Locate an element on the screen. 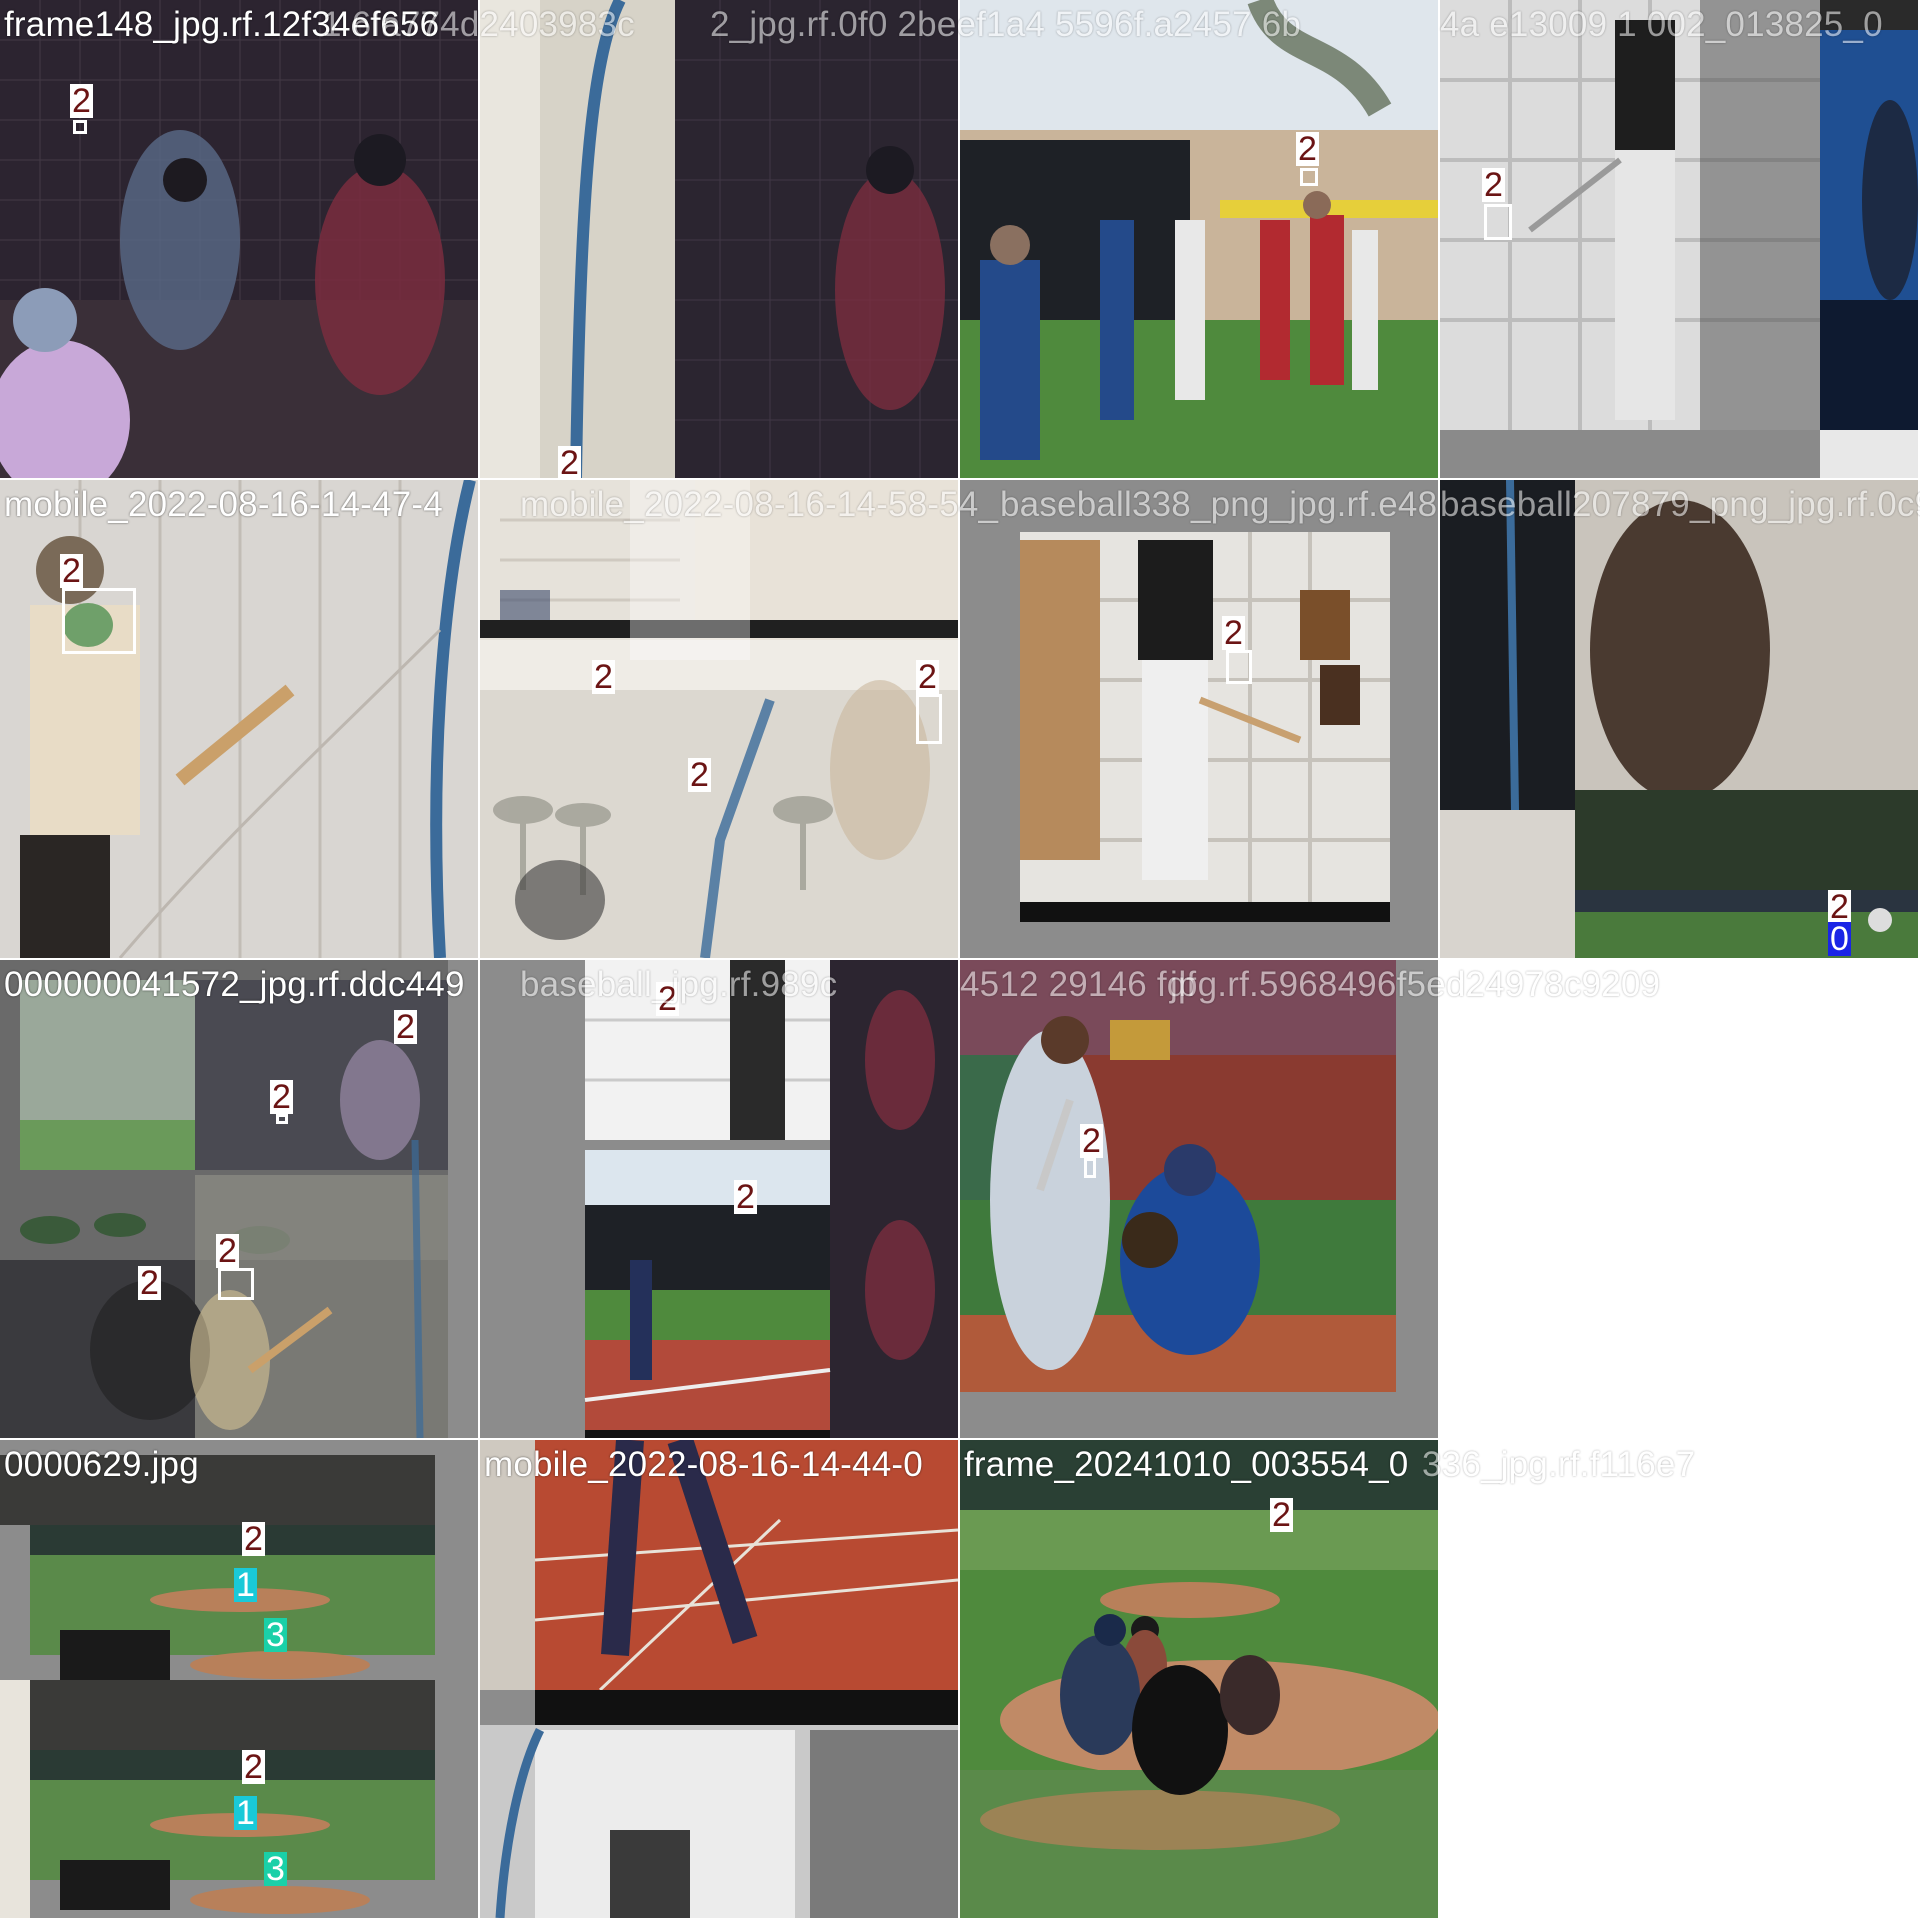  scene-broadcast-pitcher is located at coordinates (239, 1679).